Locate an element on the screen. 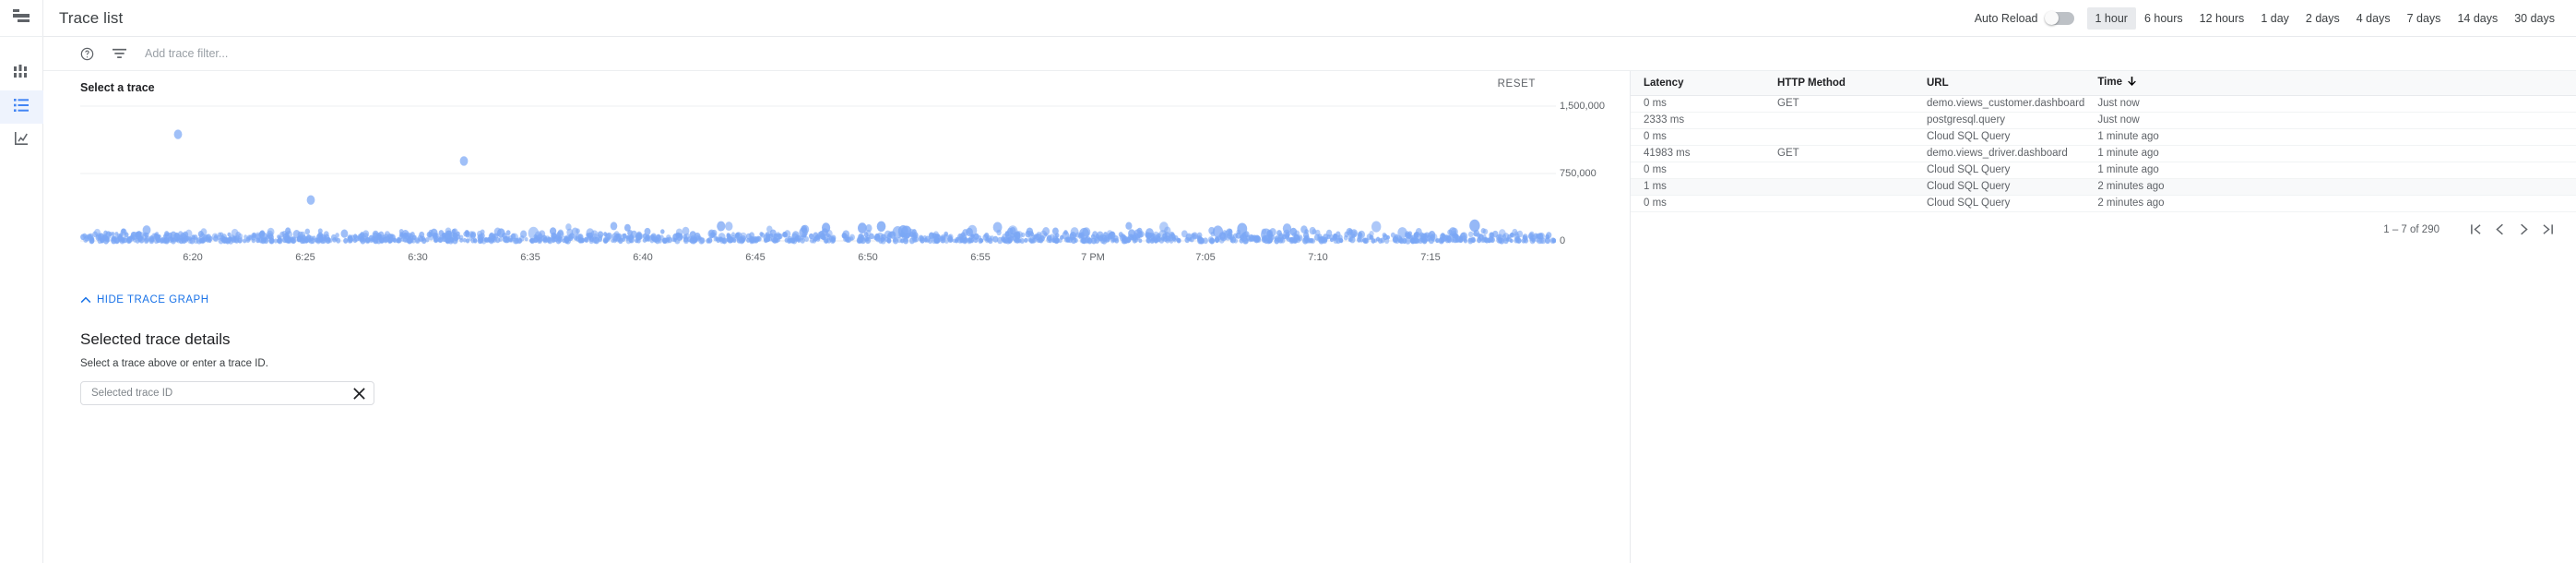 The height and width of the screenshot is (563, 2576). column-header-time: Time is located at coordinates (2330, 84).